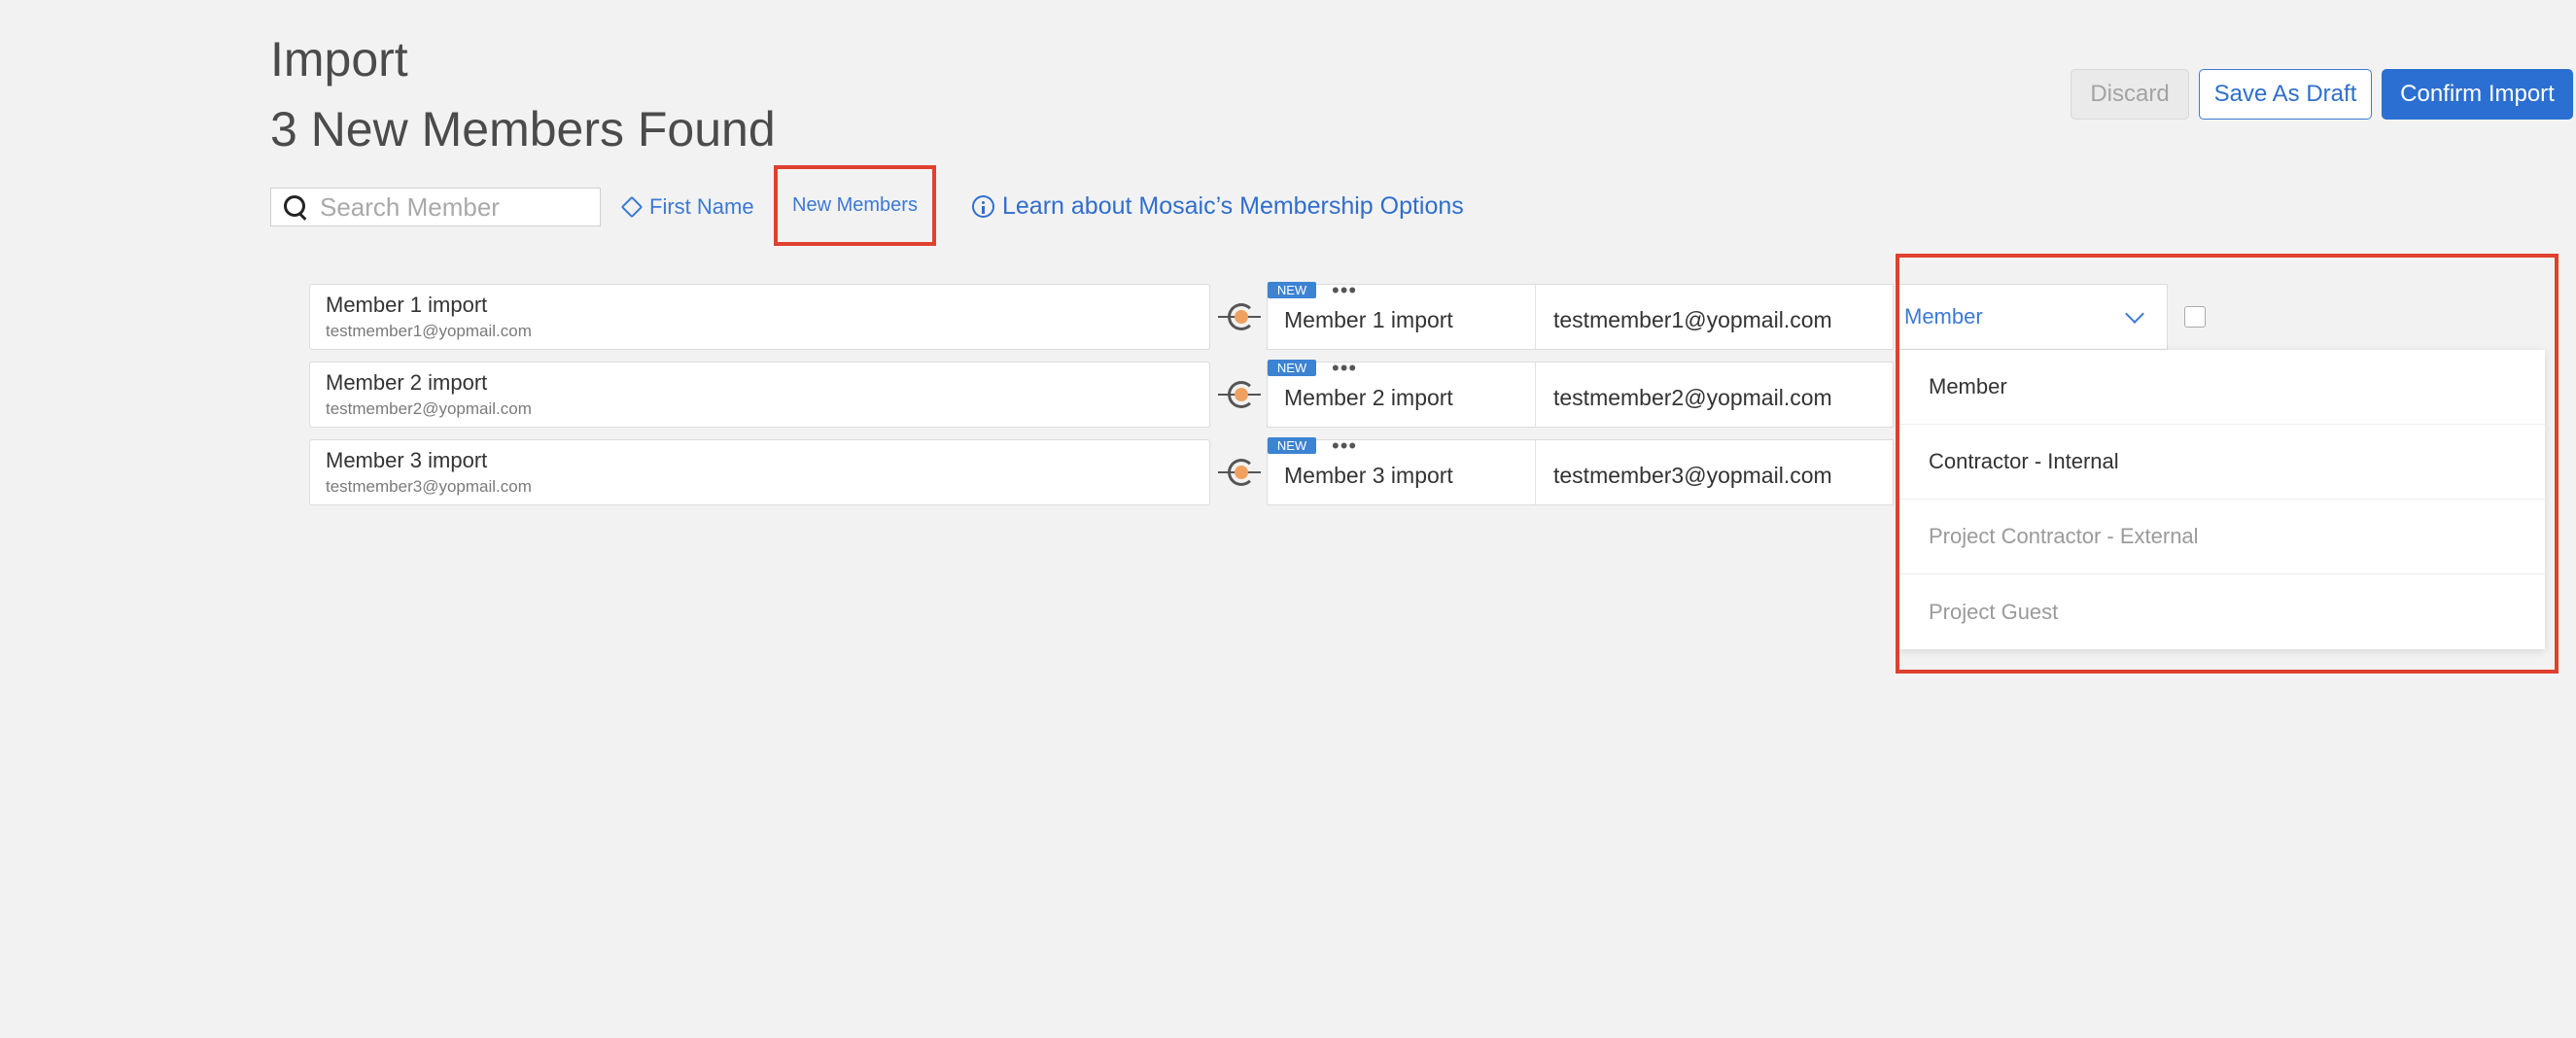 Image resolution: width=2576 pixels, height=1038 pixels. I want to click on source-member-name: Member 1 import, so click(407, 305).